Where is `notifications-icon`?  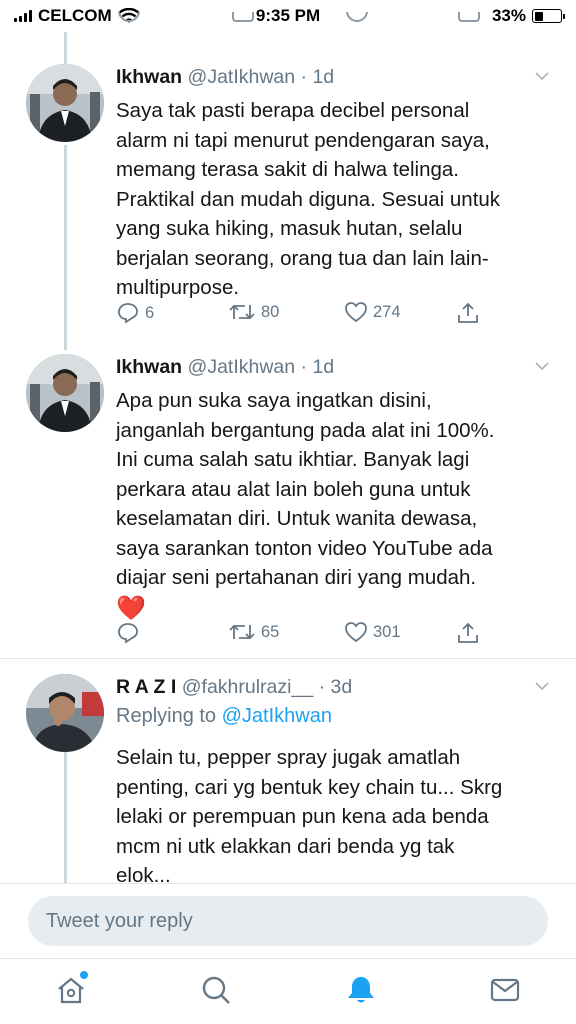 notifications-icon is located at coordinates (361, 990).